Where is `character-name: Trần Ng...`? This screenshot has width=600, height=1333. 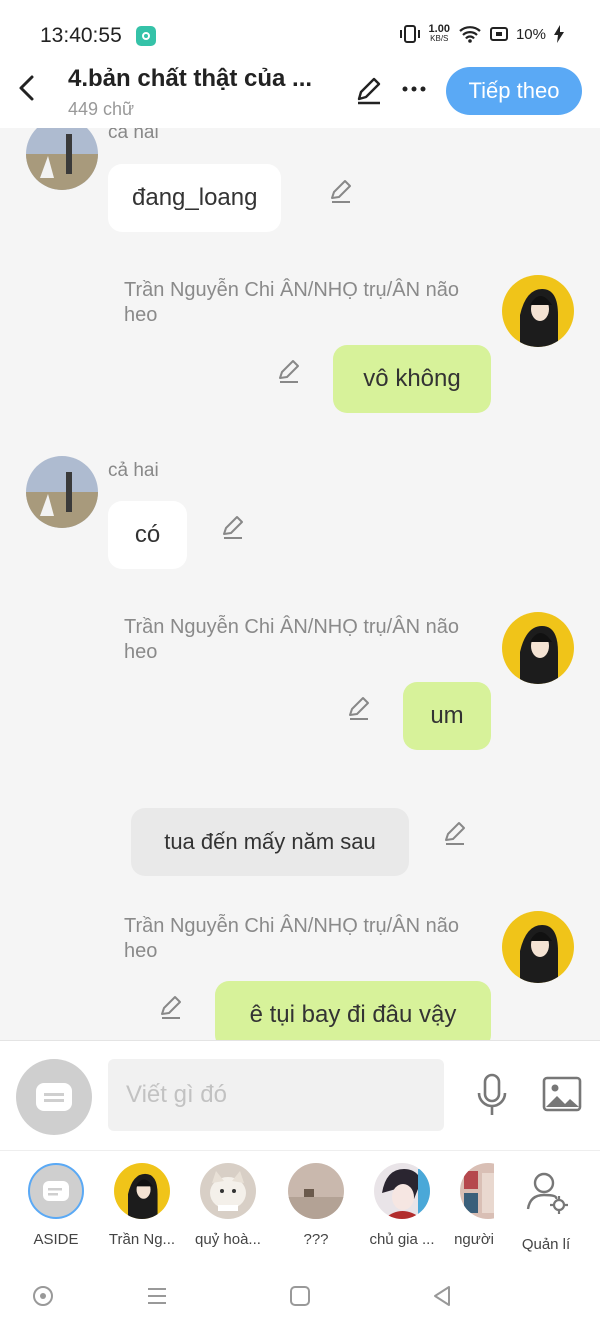
character-name: Trần Ng... is located at coordinates (142, 1239).